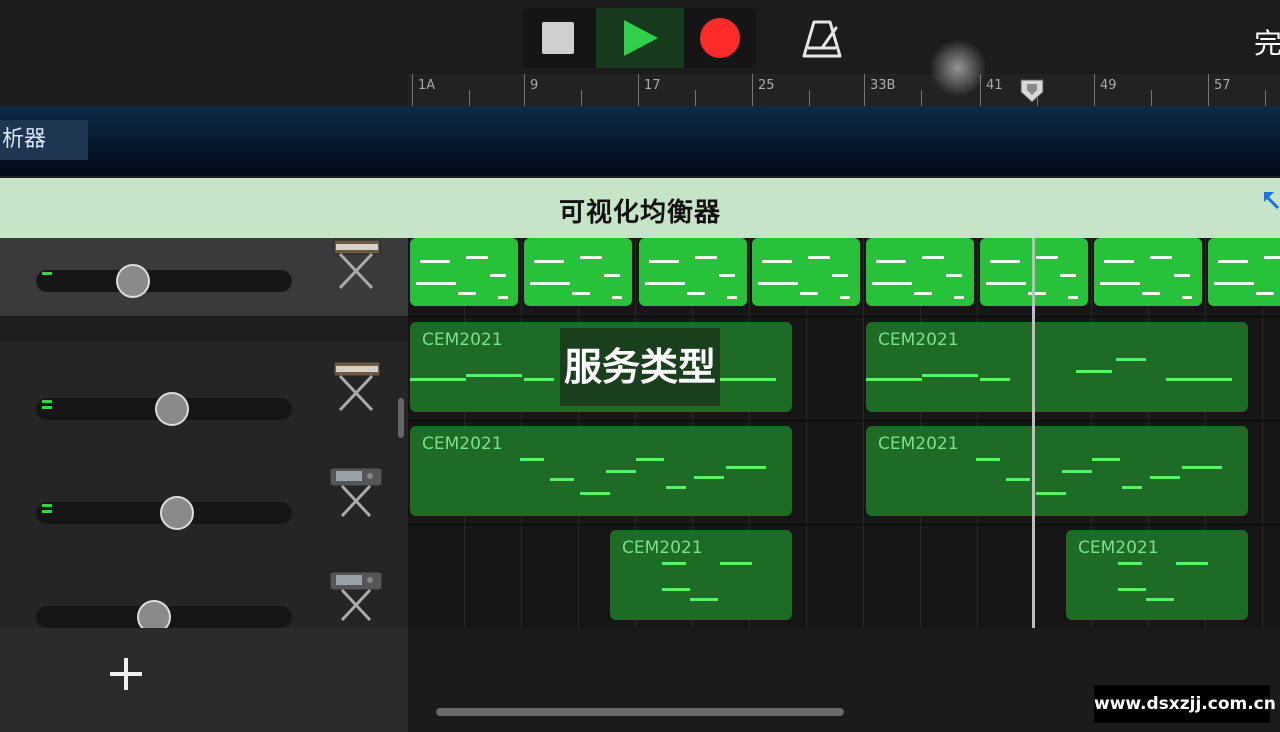 The width and height of the screenshot is (1280, 732). What do you see at coordinates (1222, 85) in the screenshot?
I see `ruler-bar-label: 57` at bounding box center [1222, 85].